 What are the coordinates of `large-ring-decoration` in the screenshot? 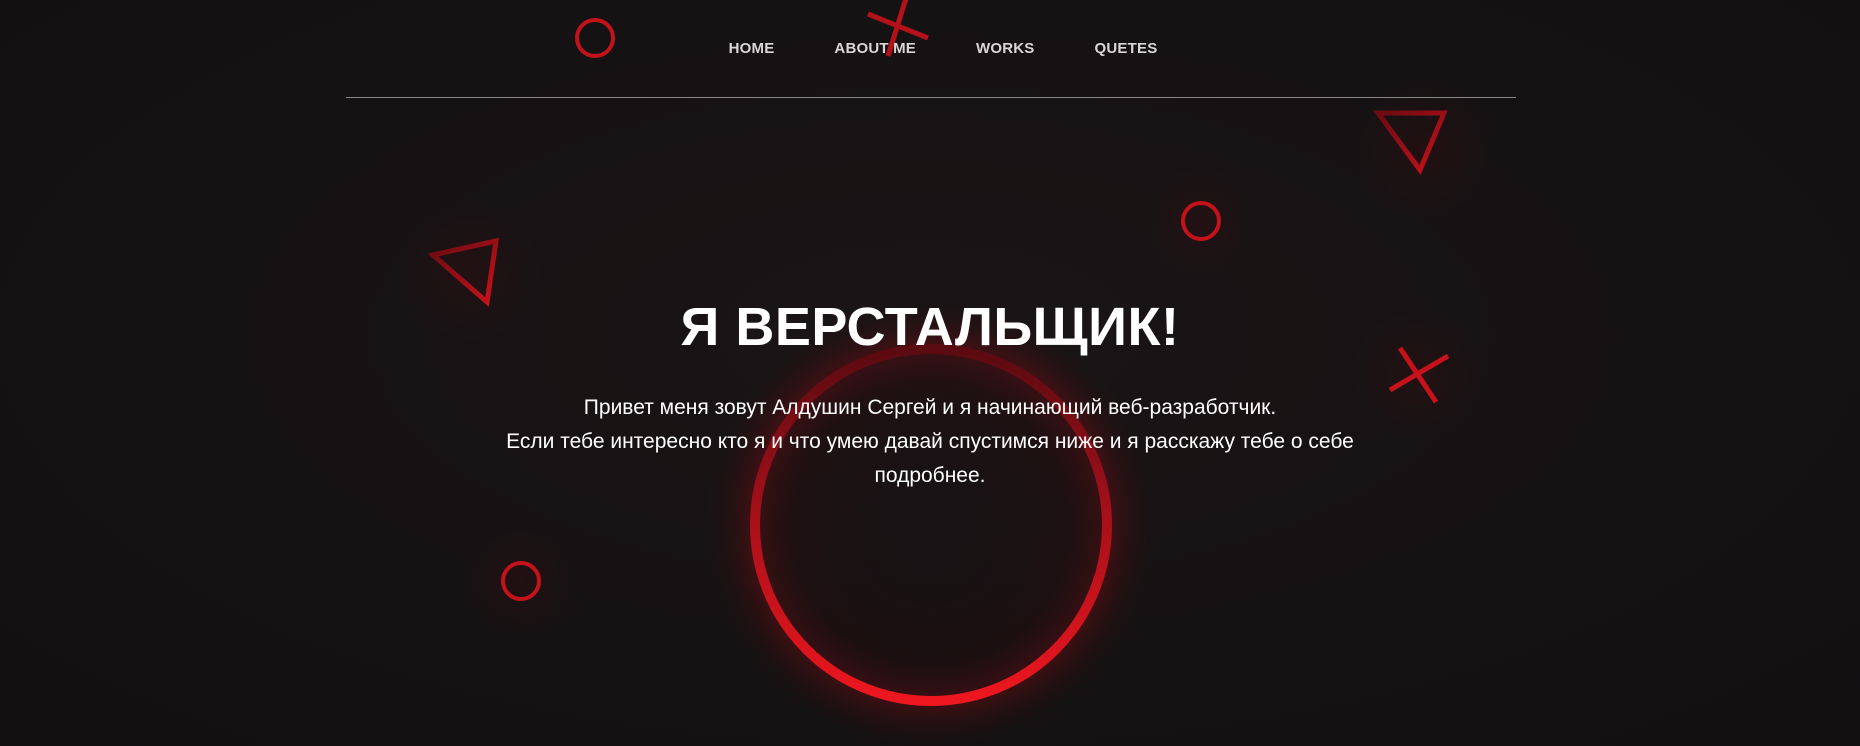 It's located at (931, 523).